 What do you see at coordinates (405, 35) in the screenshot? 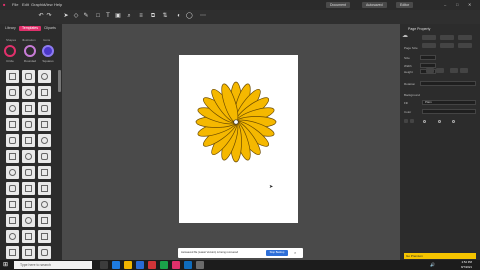
I see `palette-icon: ☁` at bounding box center [405, 35].